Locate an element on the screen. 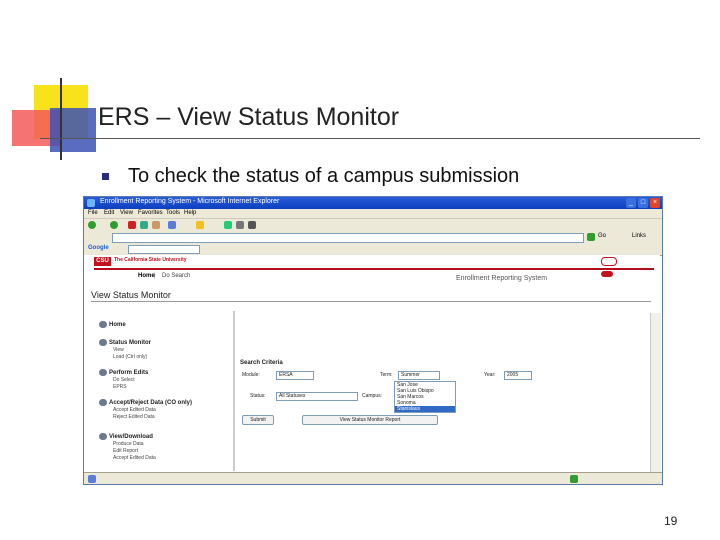 Image resolution: width=720 pixels, height=540 pixels. address-bar: Go Links is located at coordinates (373, 237).